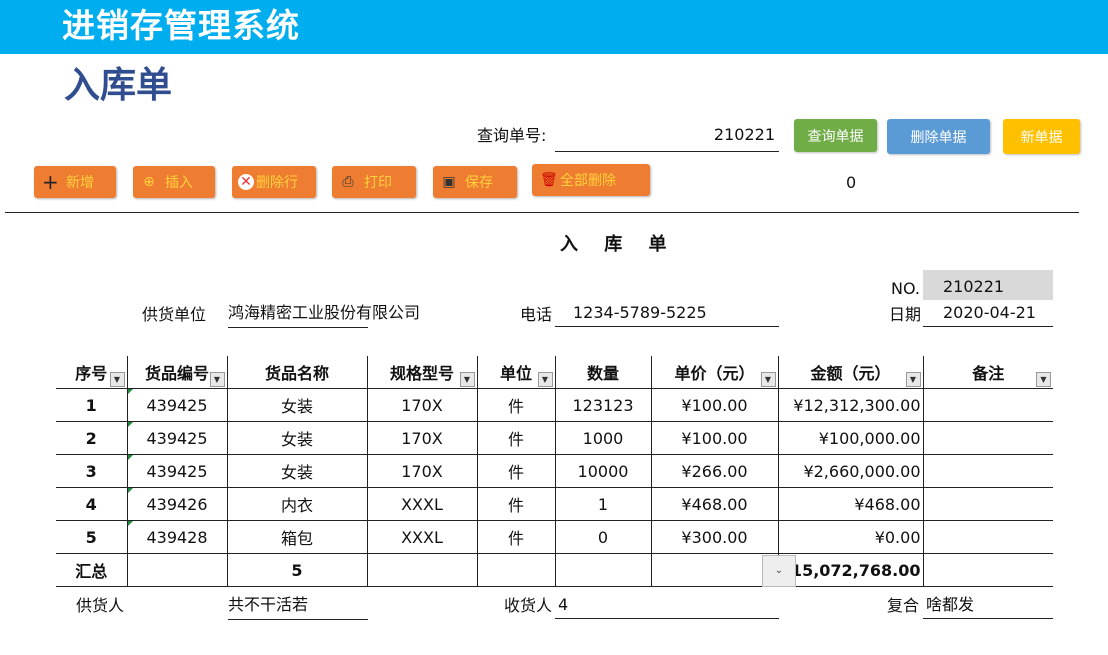 This screenshot has width=1108, height=655. Describe the element at coordinates (92, 372) in the screenshot. I see `col-header: 序号 ▼` at that location.